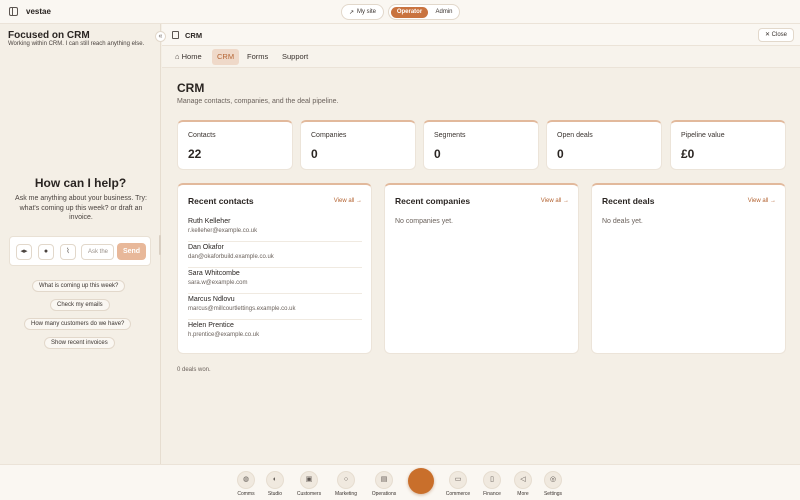 This screenshot has width=800, height=500. What do you see at coordinates (628, 201) in the screenshot?
I see `panel-title: Recent deals` at bounding box center [628, 201].